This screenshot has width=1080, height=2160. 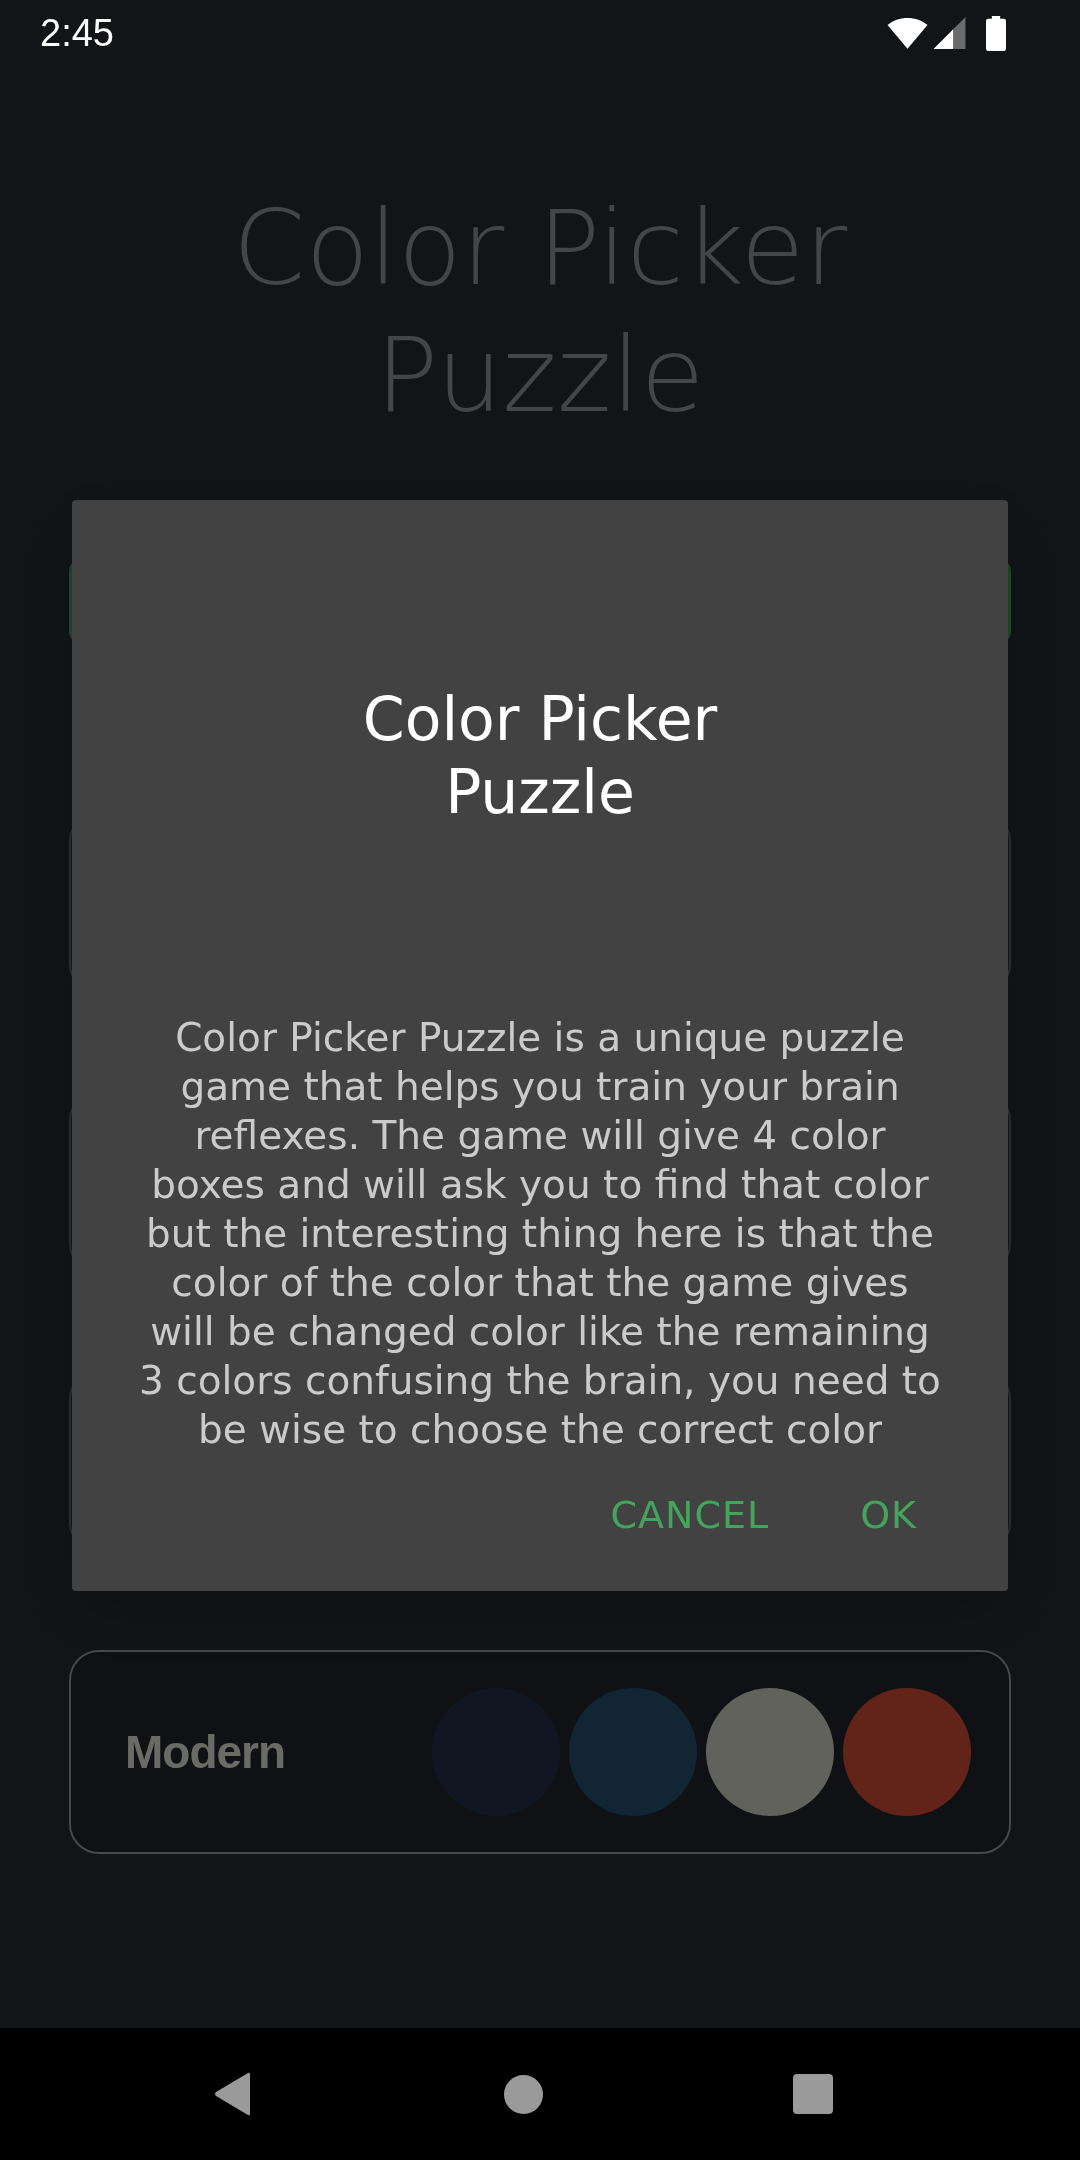 What do you see at coordinates (949, 33) in the screenshot?
I see `signal-icon` at bounding box center [949, 33].